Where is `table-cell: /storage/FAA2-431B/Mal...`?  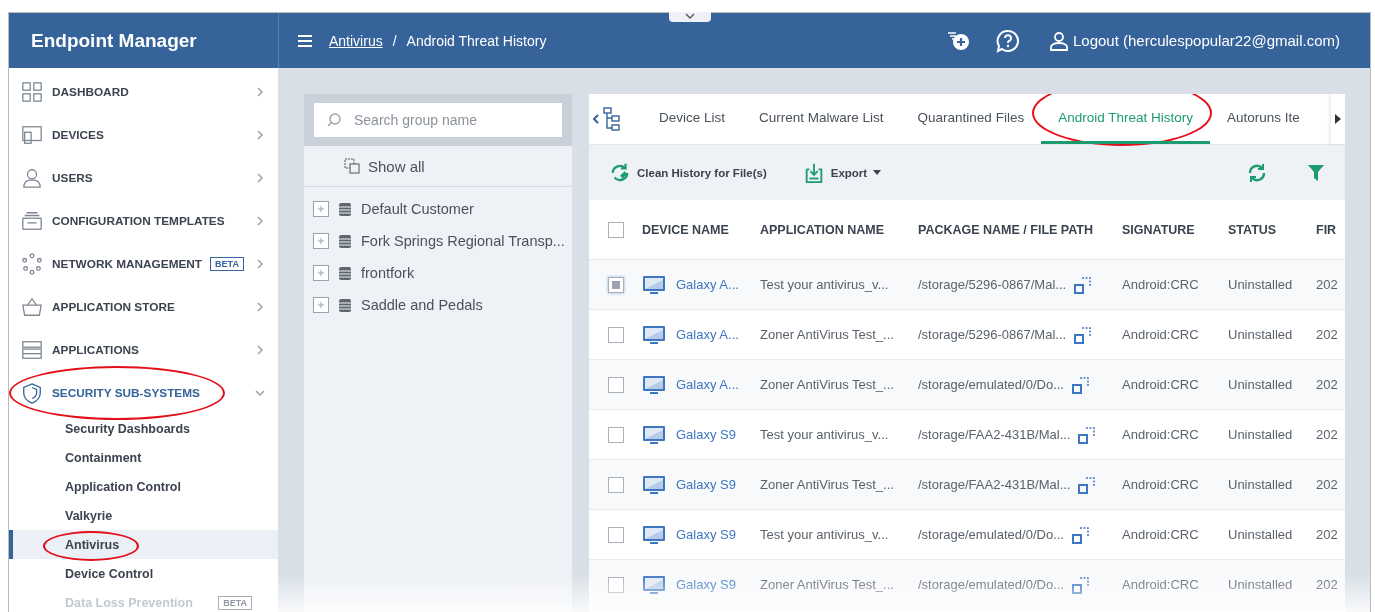 table-cell: /storage/FAA2-431B/Mal... is located at coordinates (994, 434).